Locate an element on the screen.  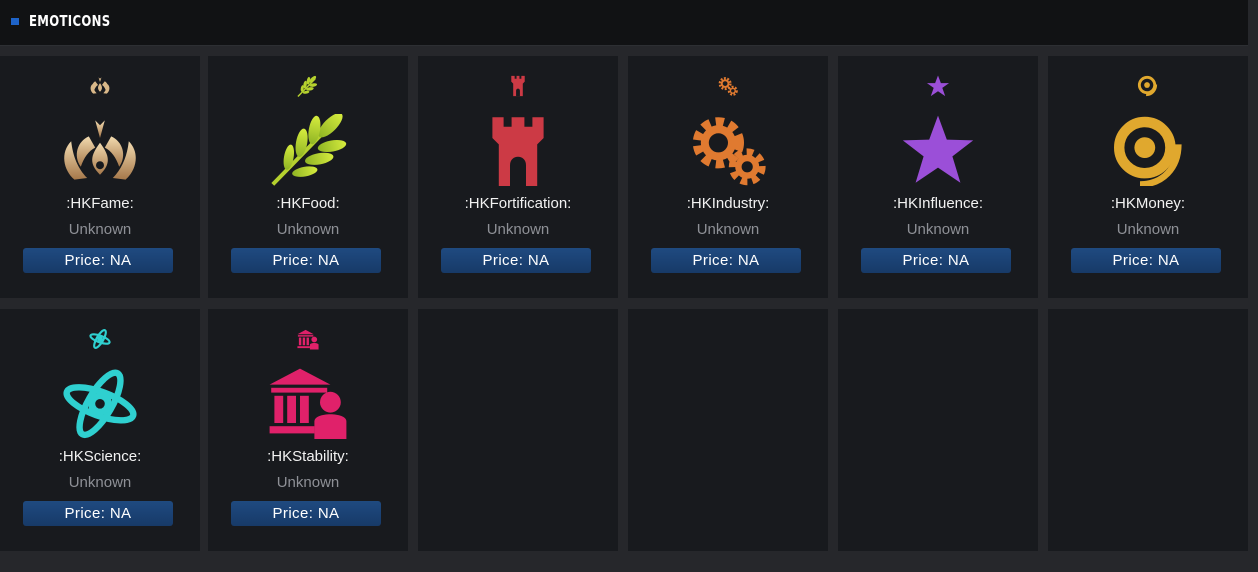
emoticon-card-industry: :HKIndustry: Unknown Price: NA is located at coordinates (728, 177).